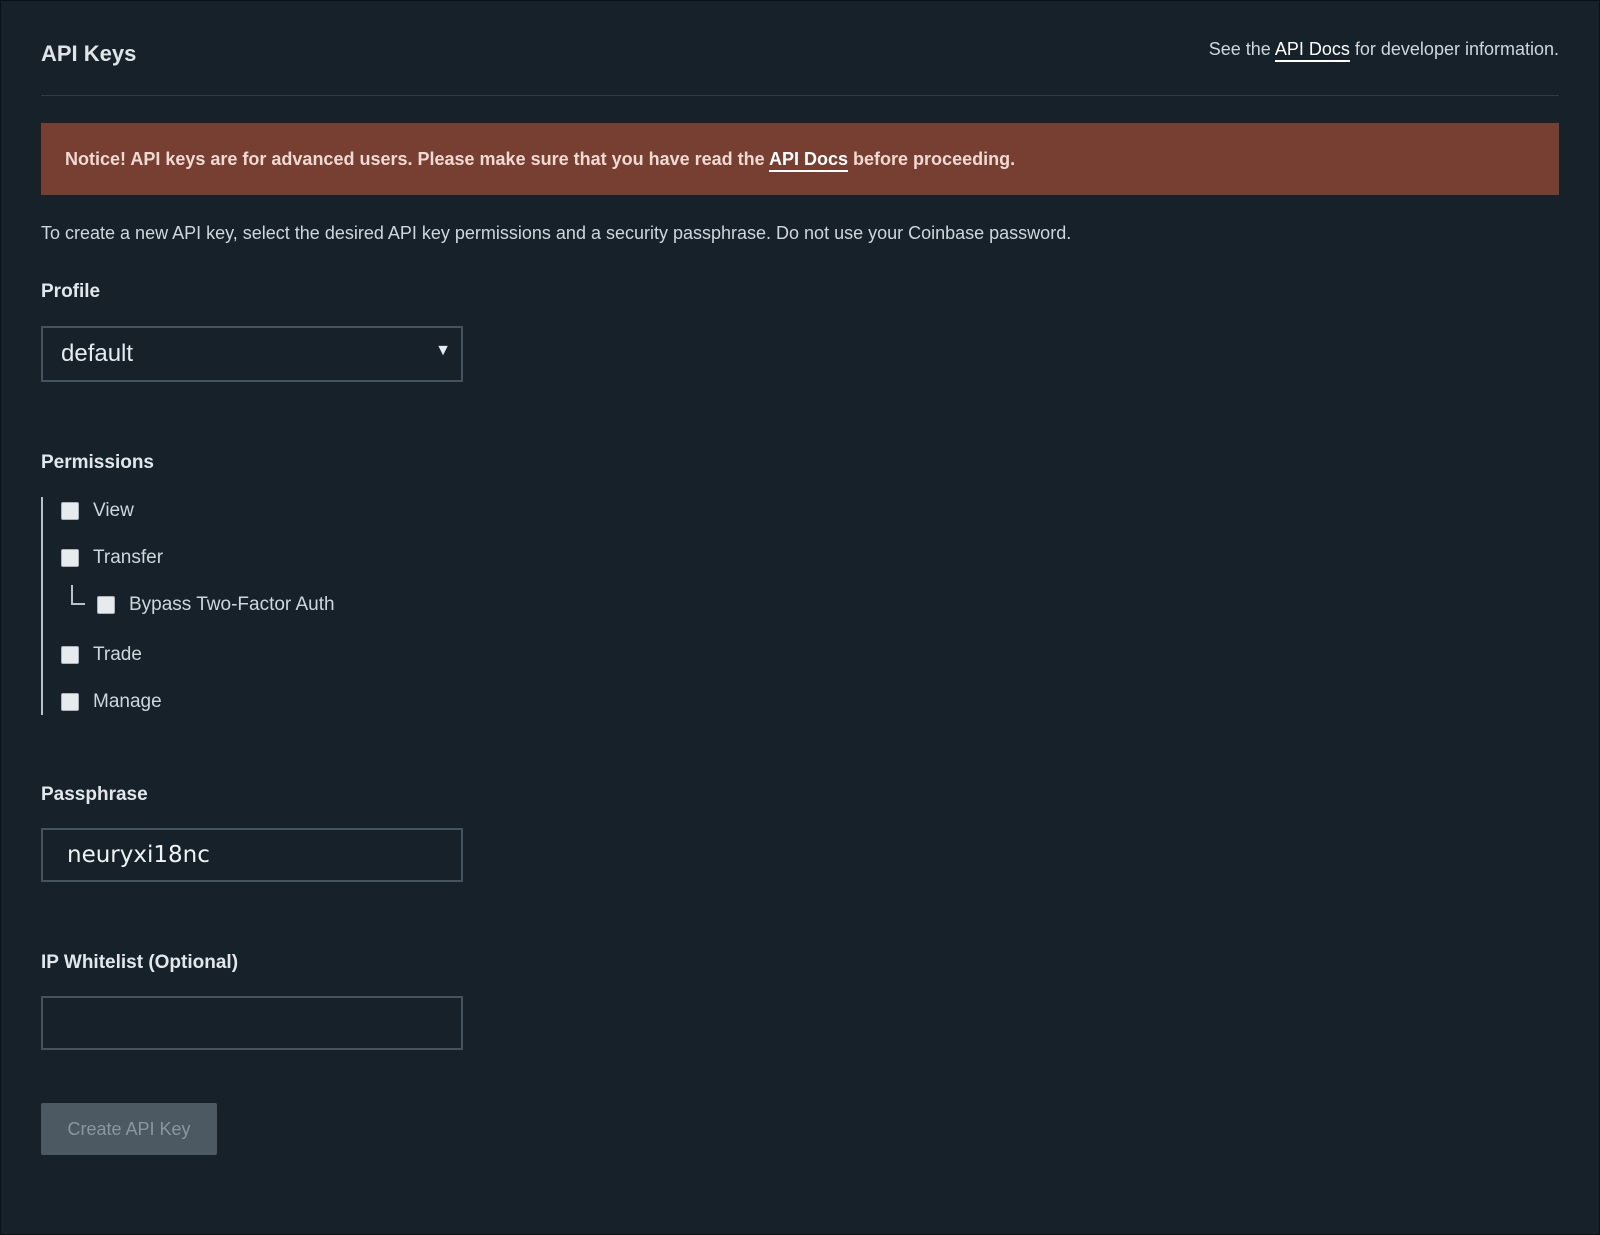 The height and width of the screenshot is (1235, 1600). I want to click on permission-trade-label: Trade, so click(117, 654).